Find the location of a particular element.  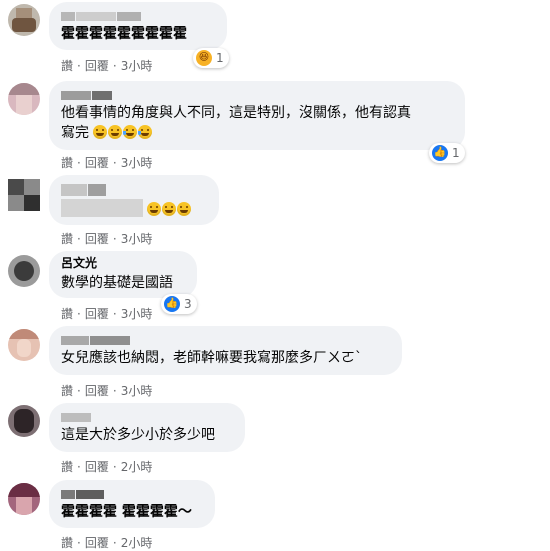

comment-text: 霍霍霍霍 霍霍霍霍～ is located at coordinates (126, 512).